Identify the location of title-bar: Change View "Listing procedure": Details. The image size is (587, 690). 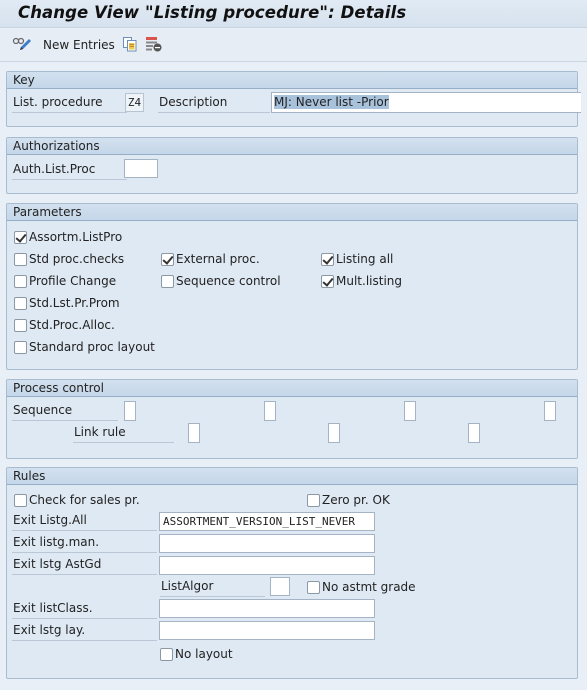
(293, 14).